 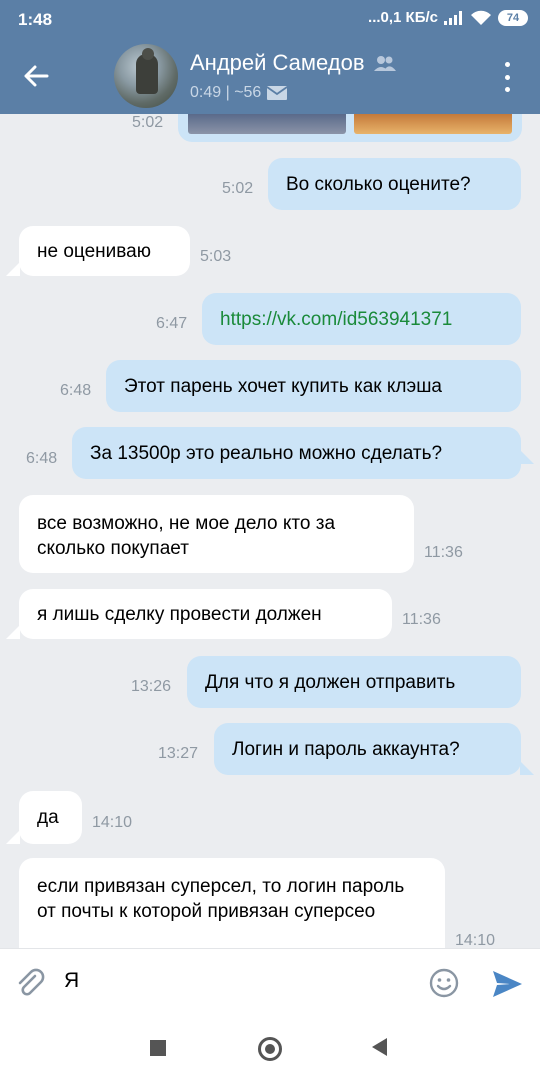 I want to click on send-icon, so click(x=507, y=984).